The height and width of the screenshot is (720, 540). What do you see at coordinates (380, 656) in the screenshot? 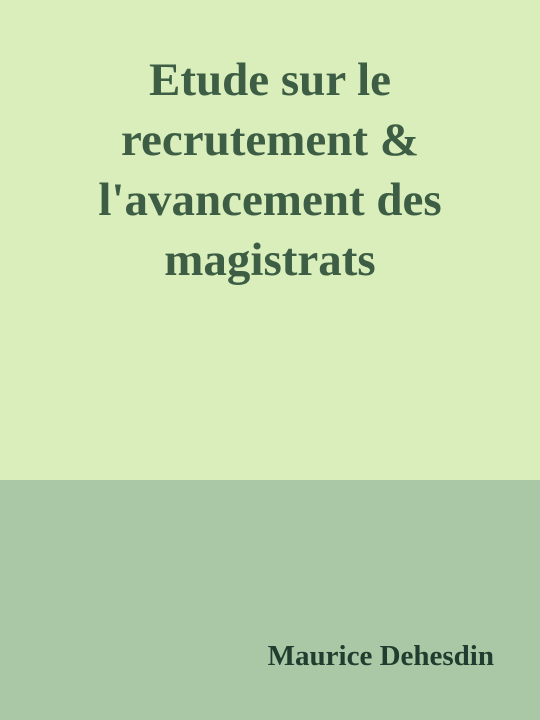
I see `book-author: Maurice Dehesdin` at bounding box center [380, 656].